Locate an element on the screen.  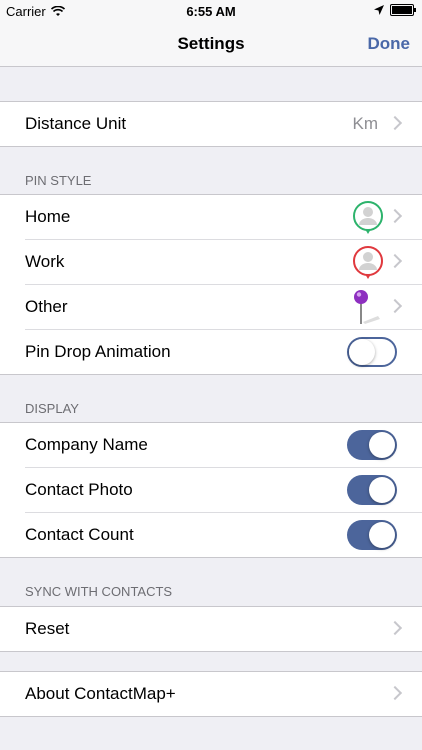
other-label: Other is located at coordinates (46, 306).